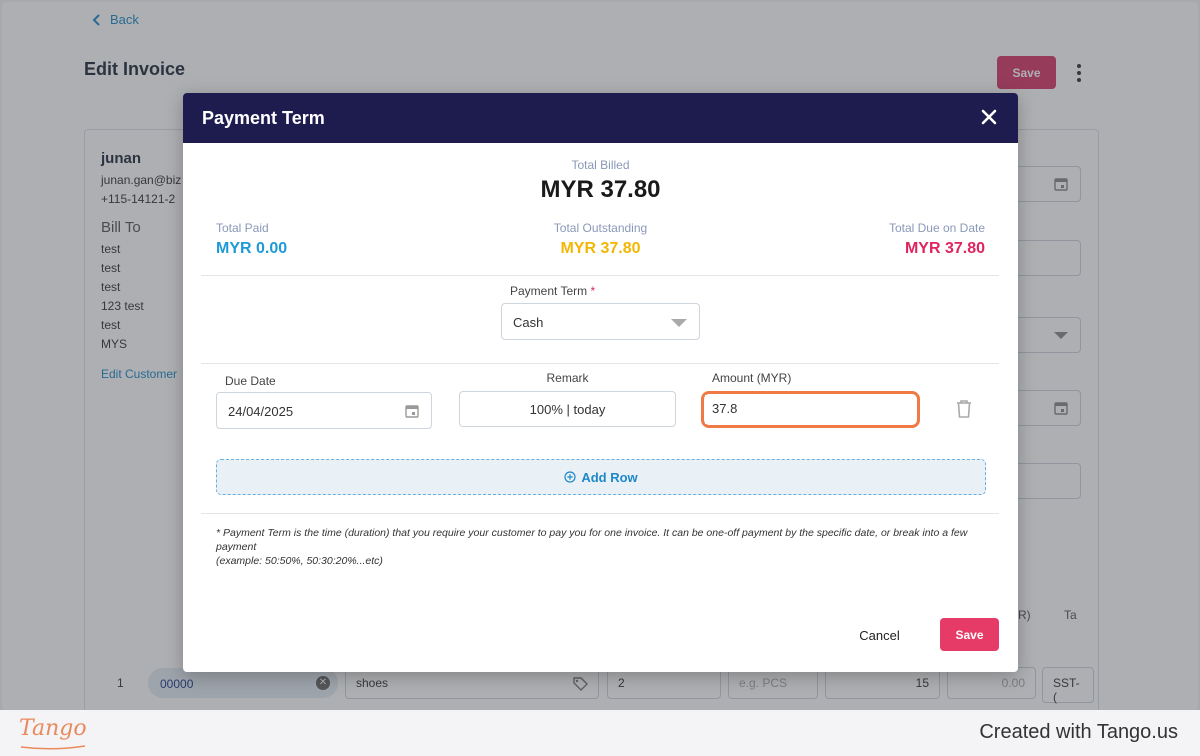 This screenshot has height=756, width=1200. Describe the element at coordinates (412, 411) in the screenshot. I see `calendar-icon` at that location.